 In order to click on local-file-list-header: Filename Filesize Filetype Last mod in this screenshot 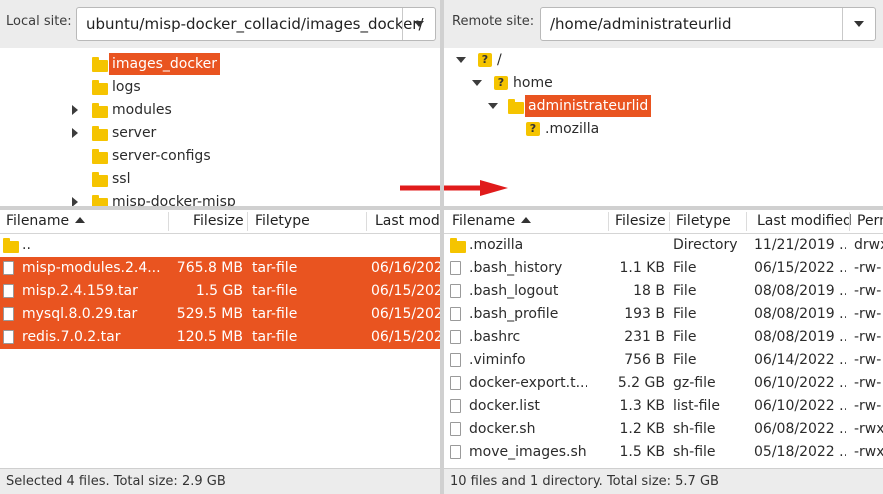, I will do `click(220, 222)`.